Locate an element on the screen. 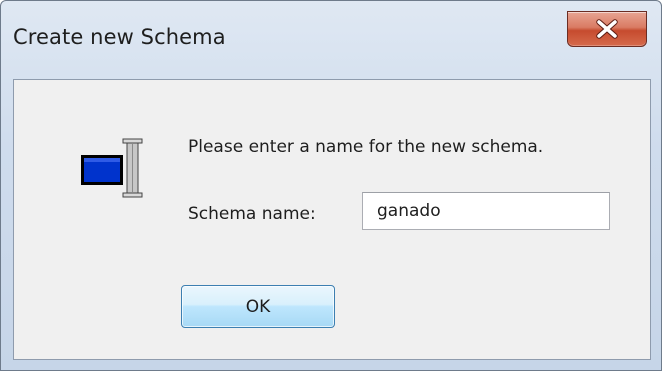 This screenshot has height=371, width=662. window-title: Create new Schema is located at coordinates (119, 37).